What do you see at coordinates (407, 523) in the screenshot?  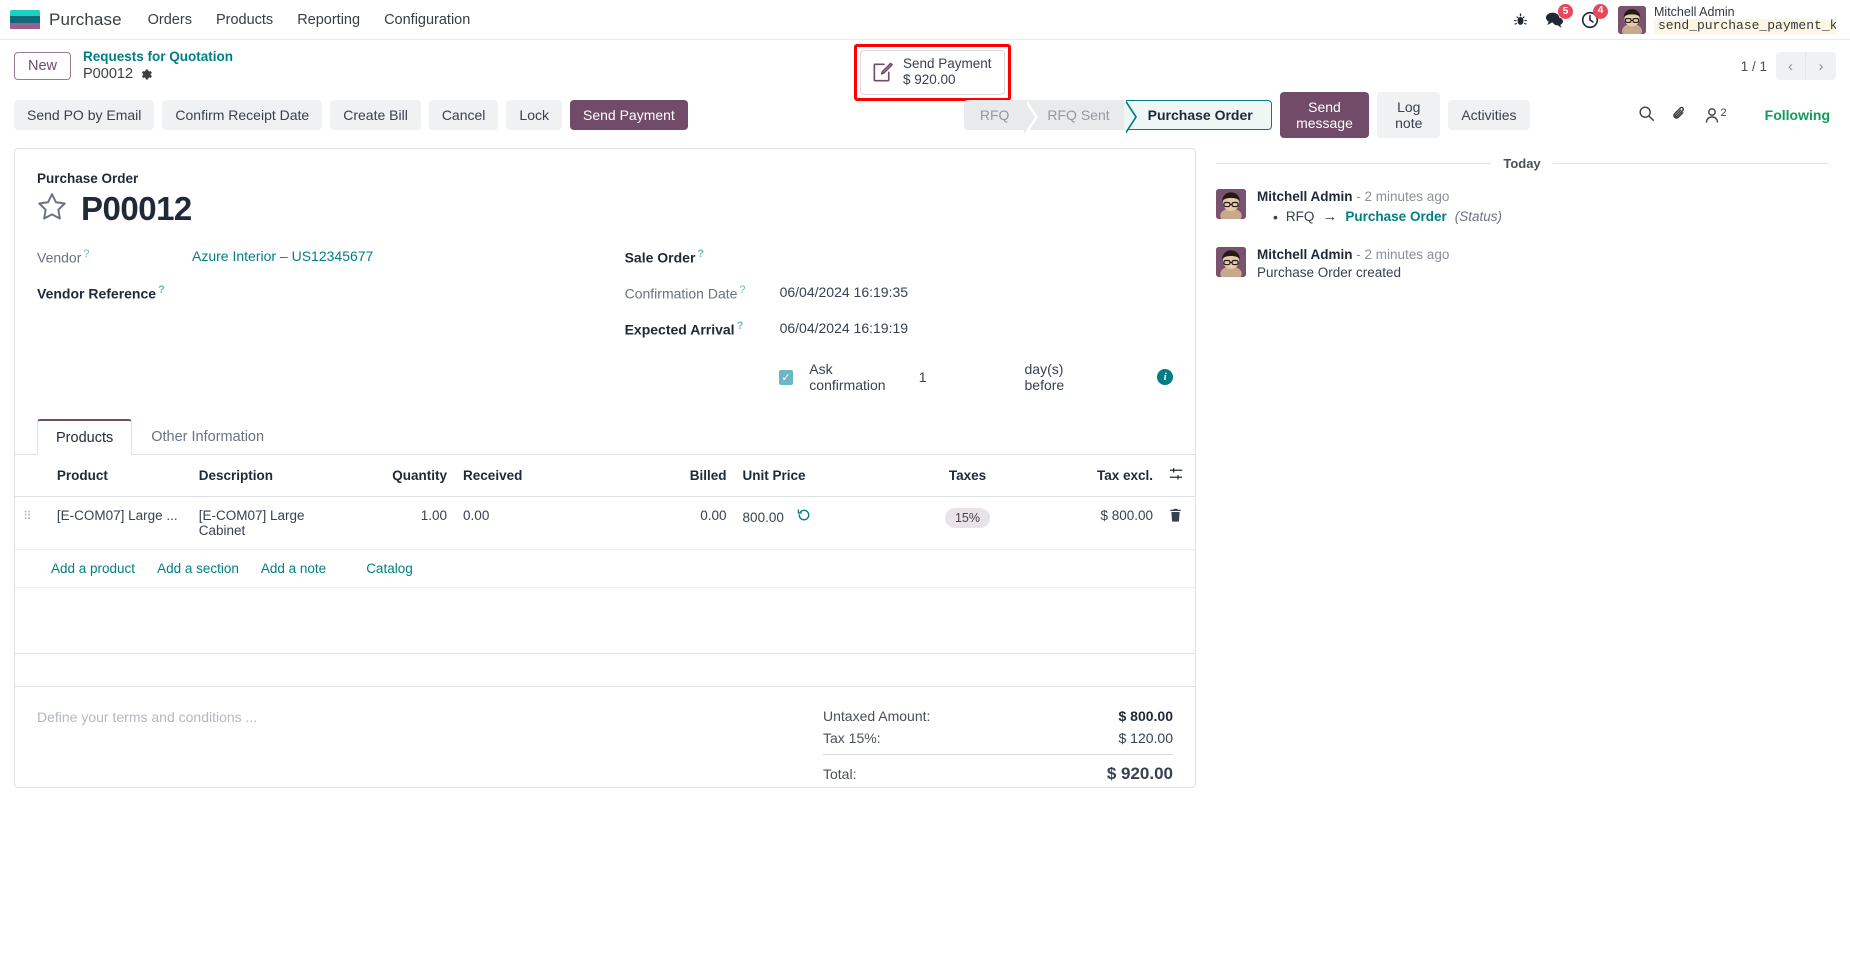 I see `cell-quantity: 1.00` at bounding box center [407, 523].